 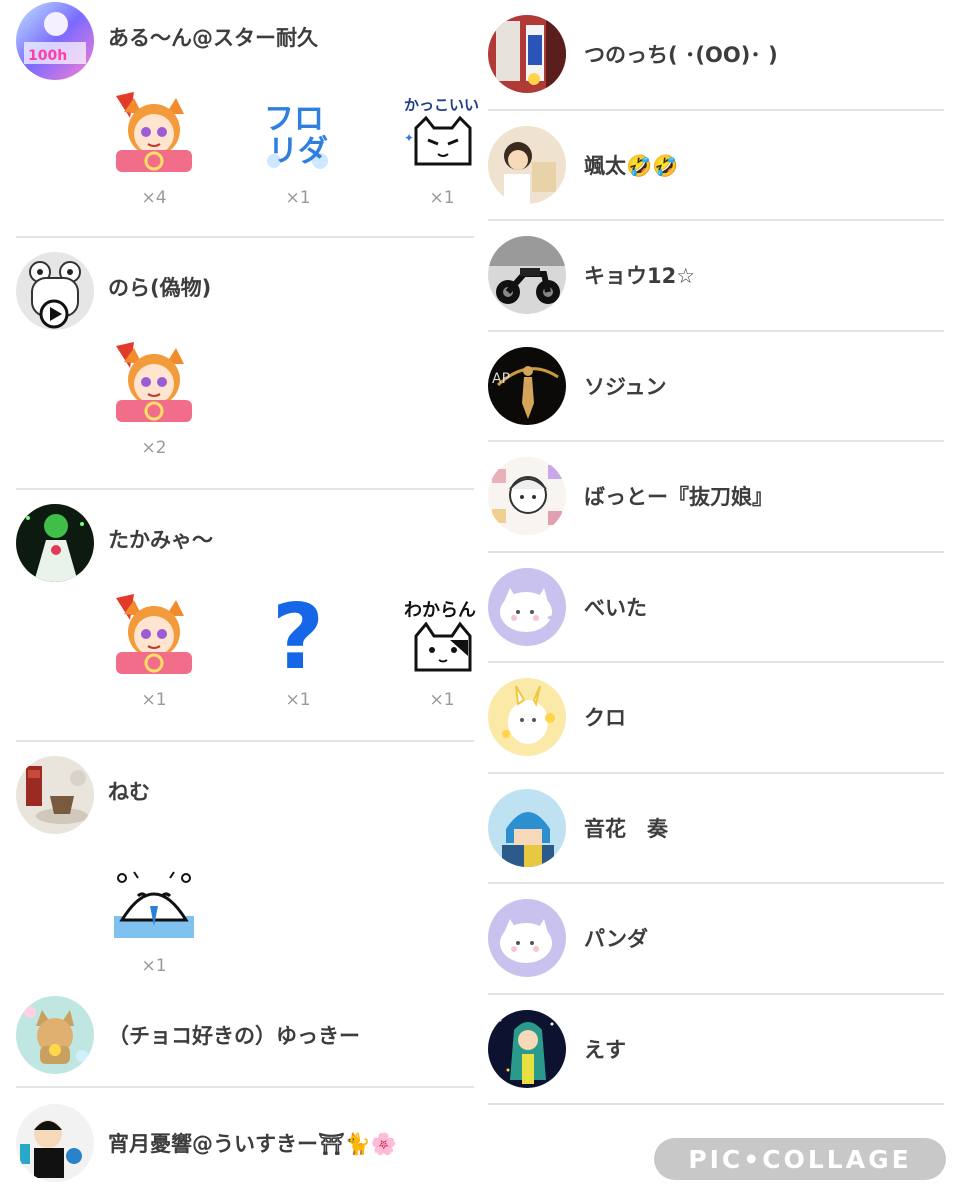 I want to click on list-item: のら(偽物) ×2, so click(x=245, y=364).